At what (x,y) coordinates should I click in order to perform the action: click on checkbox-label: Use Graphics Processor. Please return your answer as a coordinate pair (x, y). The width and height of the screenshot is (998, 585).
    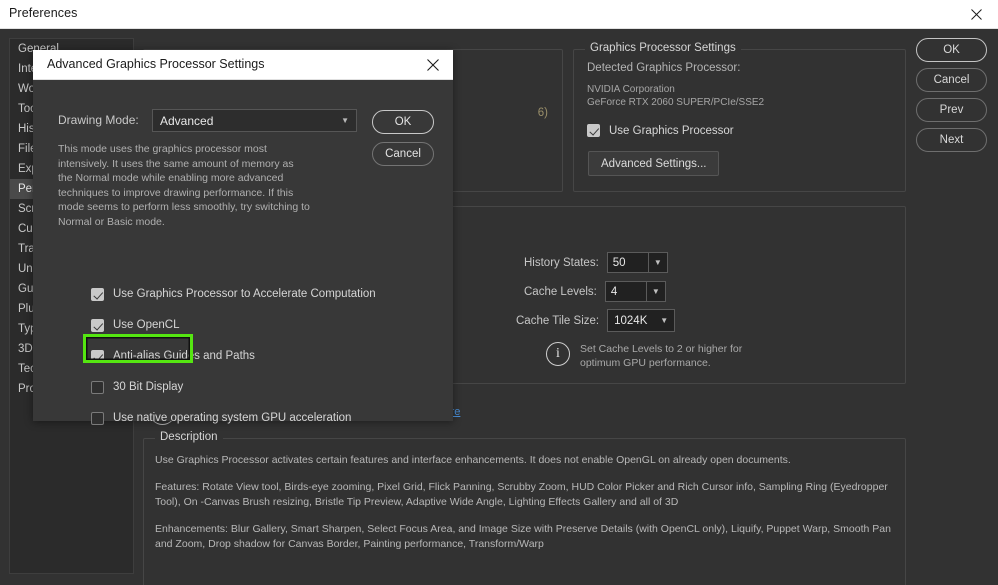
    Looking at the image, I should click on (671, 130).